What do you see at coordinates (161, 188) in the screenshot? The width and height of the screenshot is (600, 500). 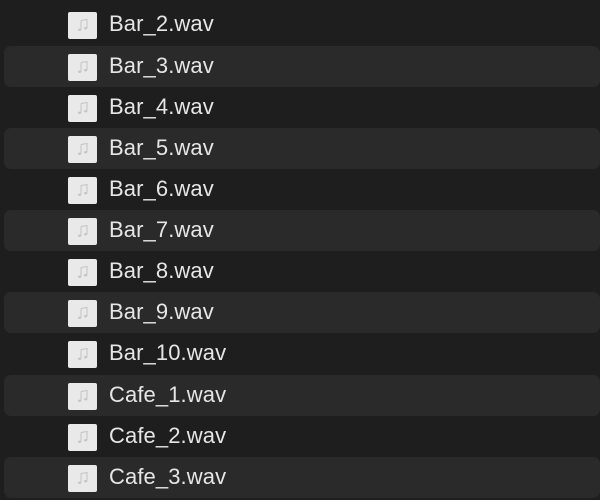 I see `file-name: Bar_6.wav` at bounding box center [161, 188].